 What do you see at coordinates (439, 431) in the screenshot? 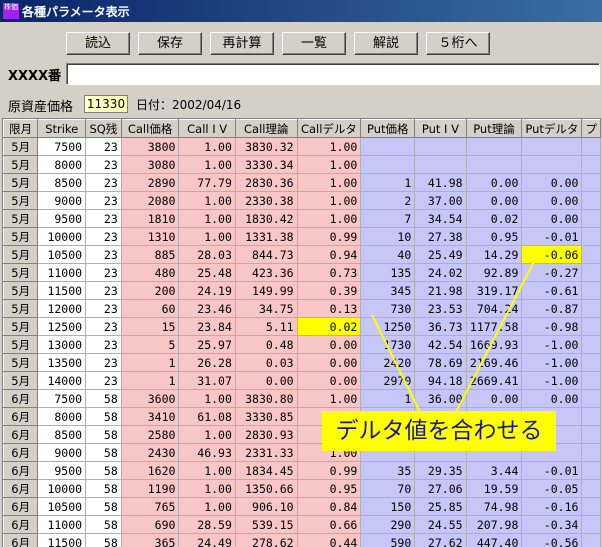
I see `annotation-callout: デルタ値を合わせる` at bounding box center [439, 431].